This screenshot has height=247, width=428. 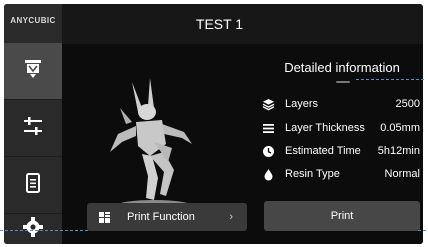 I want to click on print-job-icon, so click(x=33, y=71).